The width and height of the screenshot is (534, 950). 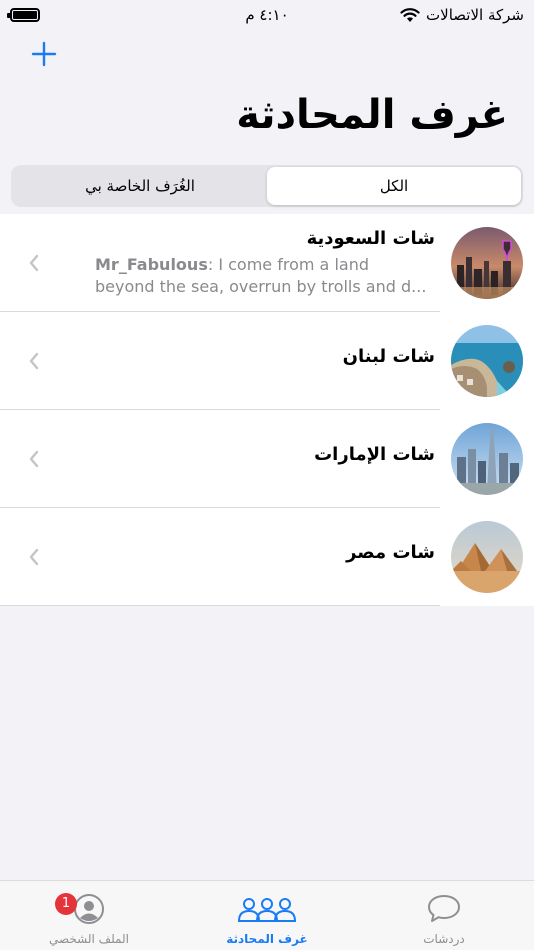 What do you see at coordinates (444, 939) in the screenshot?
I see `tab-label: دردشات` at bounding box center [444, 939].